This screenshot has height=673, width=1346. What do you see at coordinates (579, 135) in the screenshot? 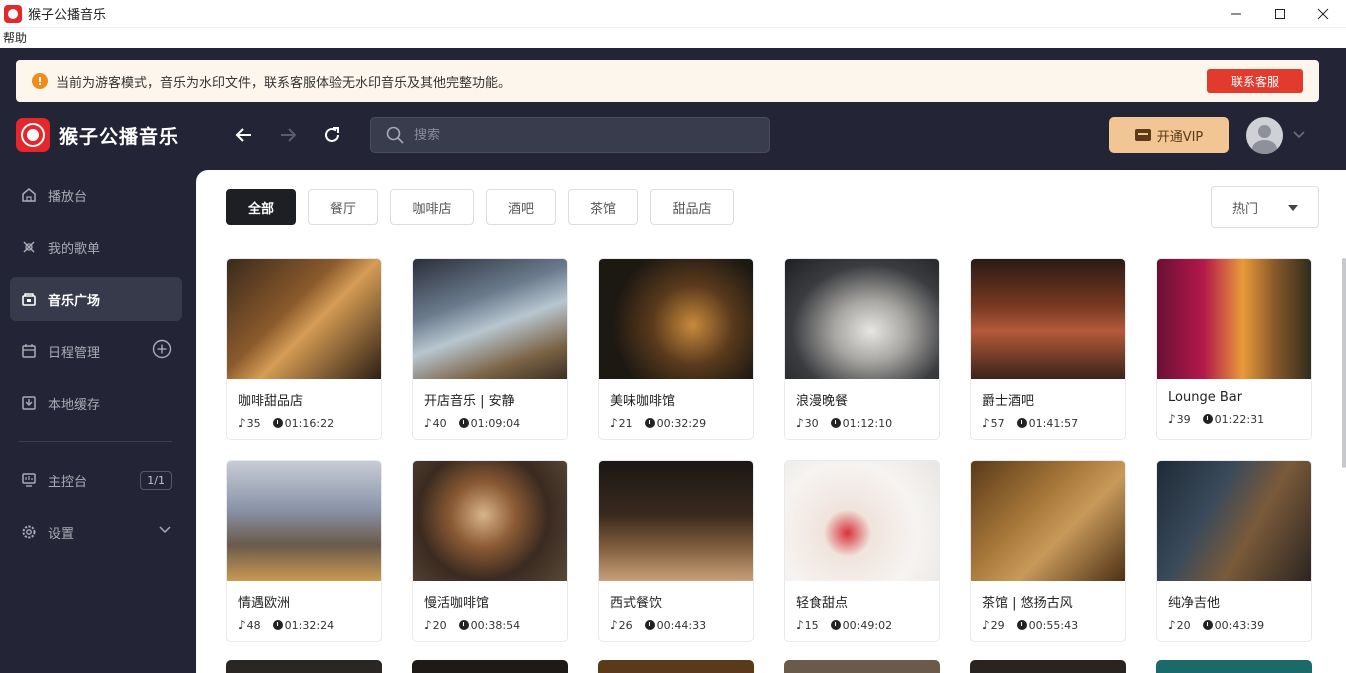
I see `search-input` at bounding box center [579, 135].